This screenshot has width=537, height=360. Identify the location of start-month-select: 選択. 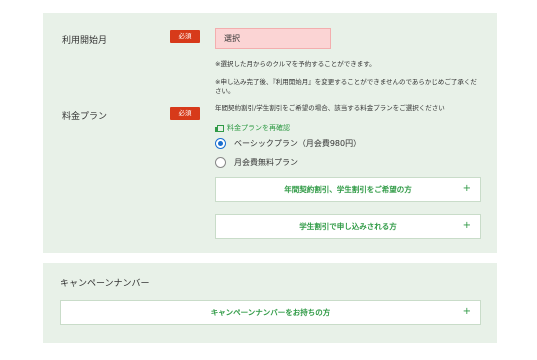
(273, 38).